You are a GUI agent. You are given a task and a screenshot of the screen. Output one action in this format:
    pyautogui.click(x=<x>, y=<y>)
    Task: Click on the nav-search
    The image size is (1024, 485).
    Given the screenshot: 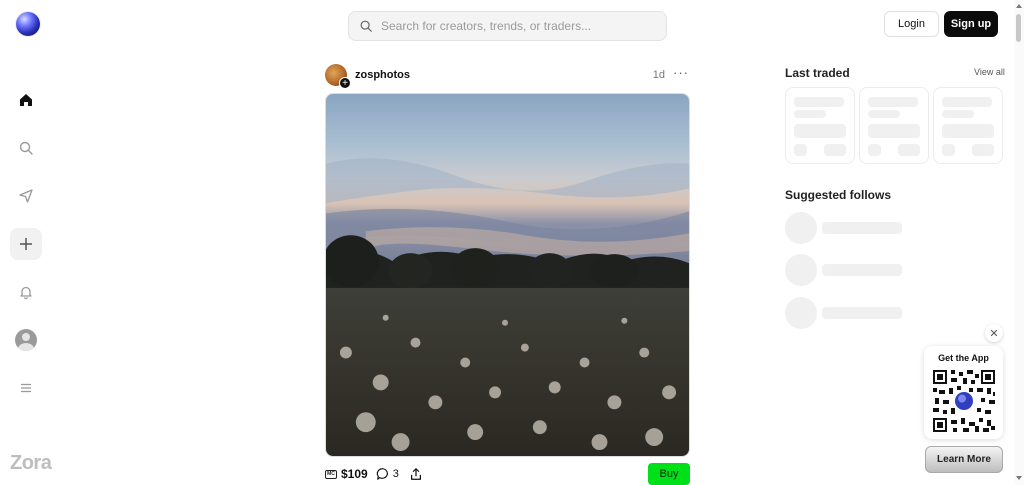 What is the action you would take?
    pyautogui.click(x=26, y=148)
    